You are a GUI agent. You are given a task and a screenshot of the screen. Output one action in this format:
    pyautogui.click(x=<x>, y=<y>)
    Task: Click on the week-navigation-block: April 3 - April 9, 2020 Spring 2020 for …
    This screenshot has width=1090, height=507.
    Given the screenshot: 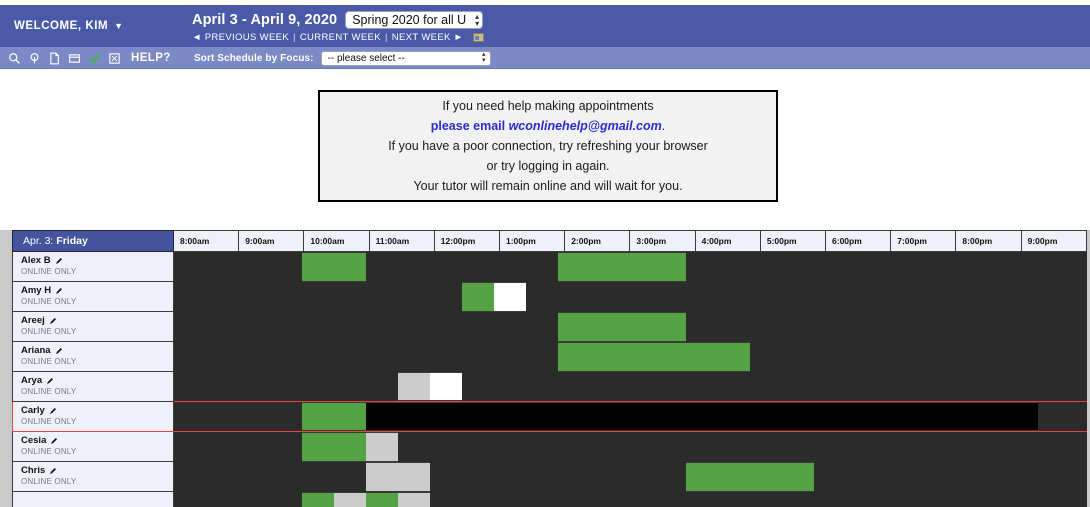 What is the action you would take?
    pyautogui.click(x=338, y=27)
    